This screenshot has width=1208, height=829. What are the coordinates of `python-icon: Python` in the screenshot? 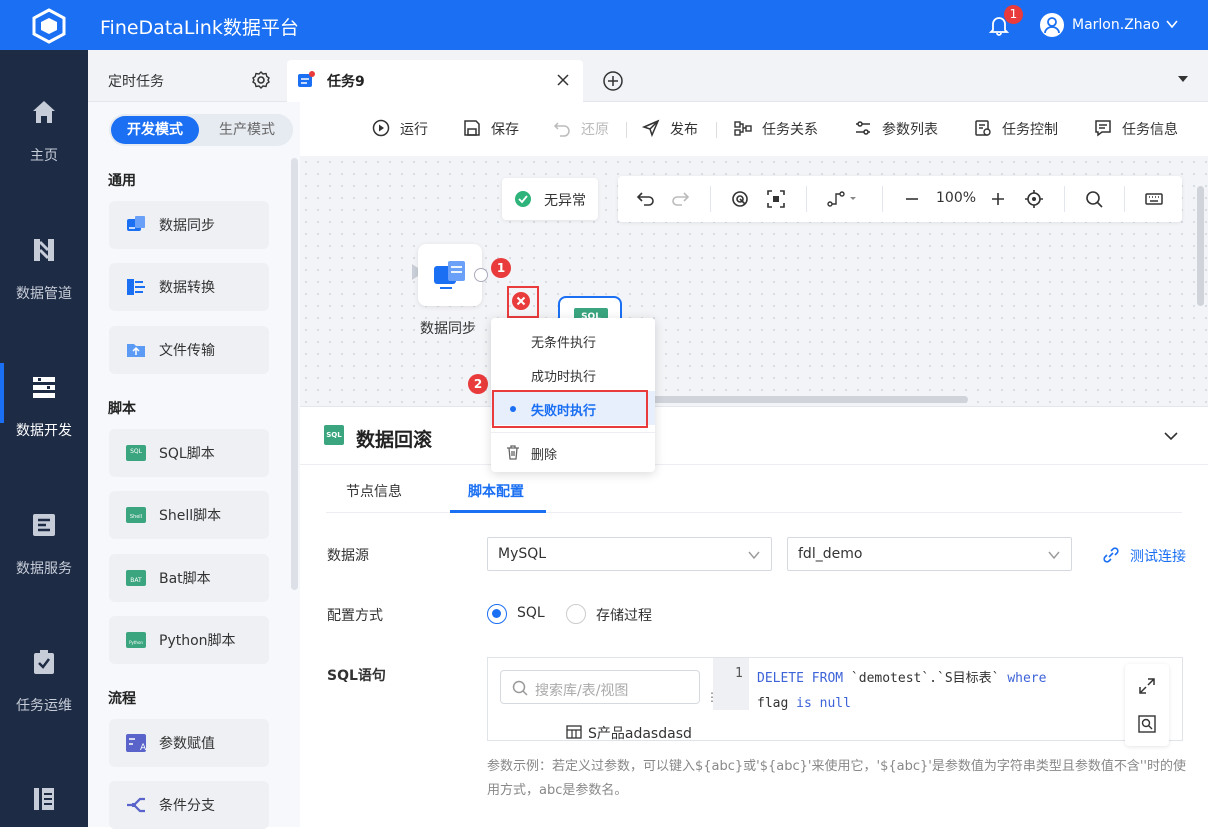 It's located at (136, 640).